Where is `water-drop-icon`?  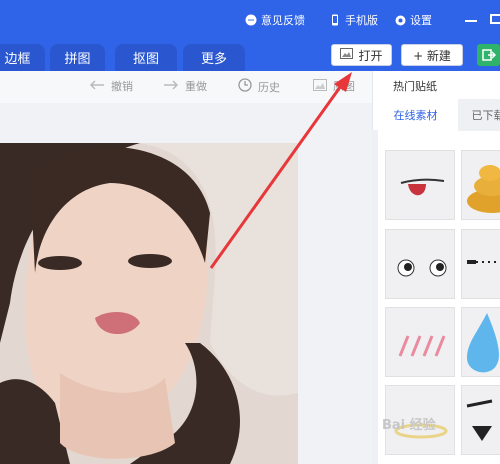
water-drop-icon is located at coordinates (483, 343).